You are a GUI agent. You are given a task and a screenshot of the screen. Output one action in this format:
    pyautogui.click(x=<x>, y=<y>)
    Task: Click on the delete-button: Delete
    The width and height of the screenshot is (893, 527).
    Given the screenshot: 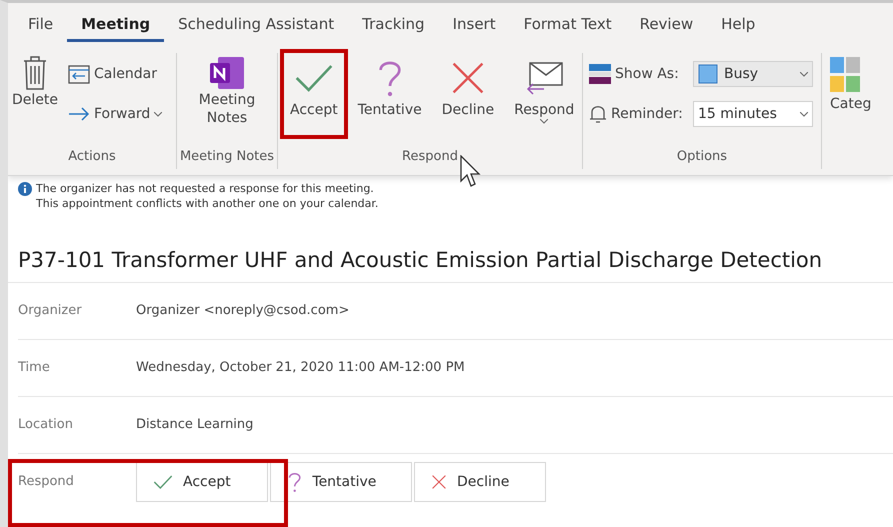 What is the action you would take?
    pyautogui.click(x=35, y=82)
    